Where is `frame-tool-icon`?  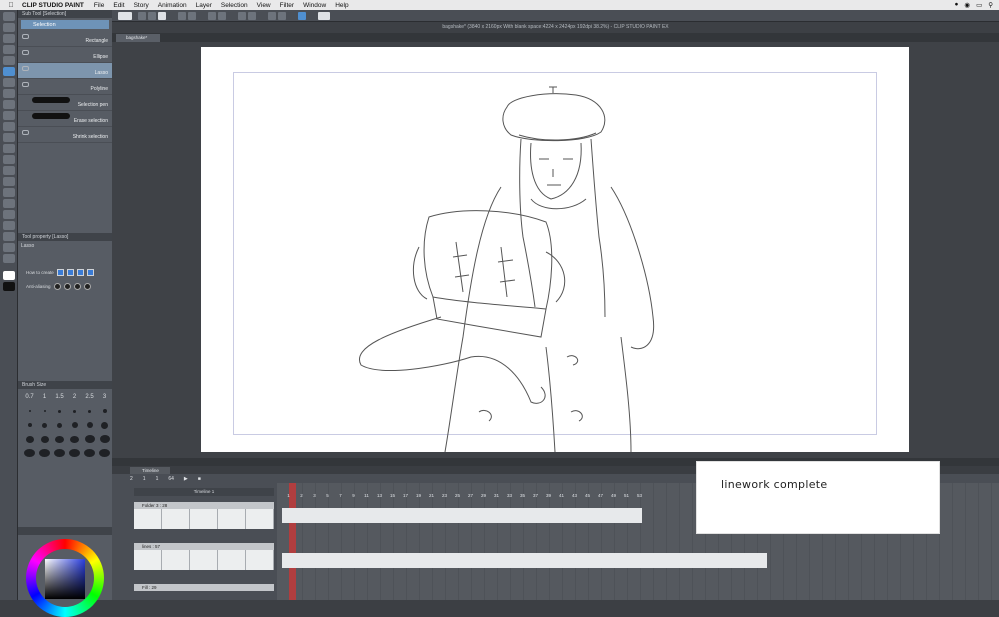 frame-tool-icon is located at coordinates (9, 214).